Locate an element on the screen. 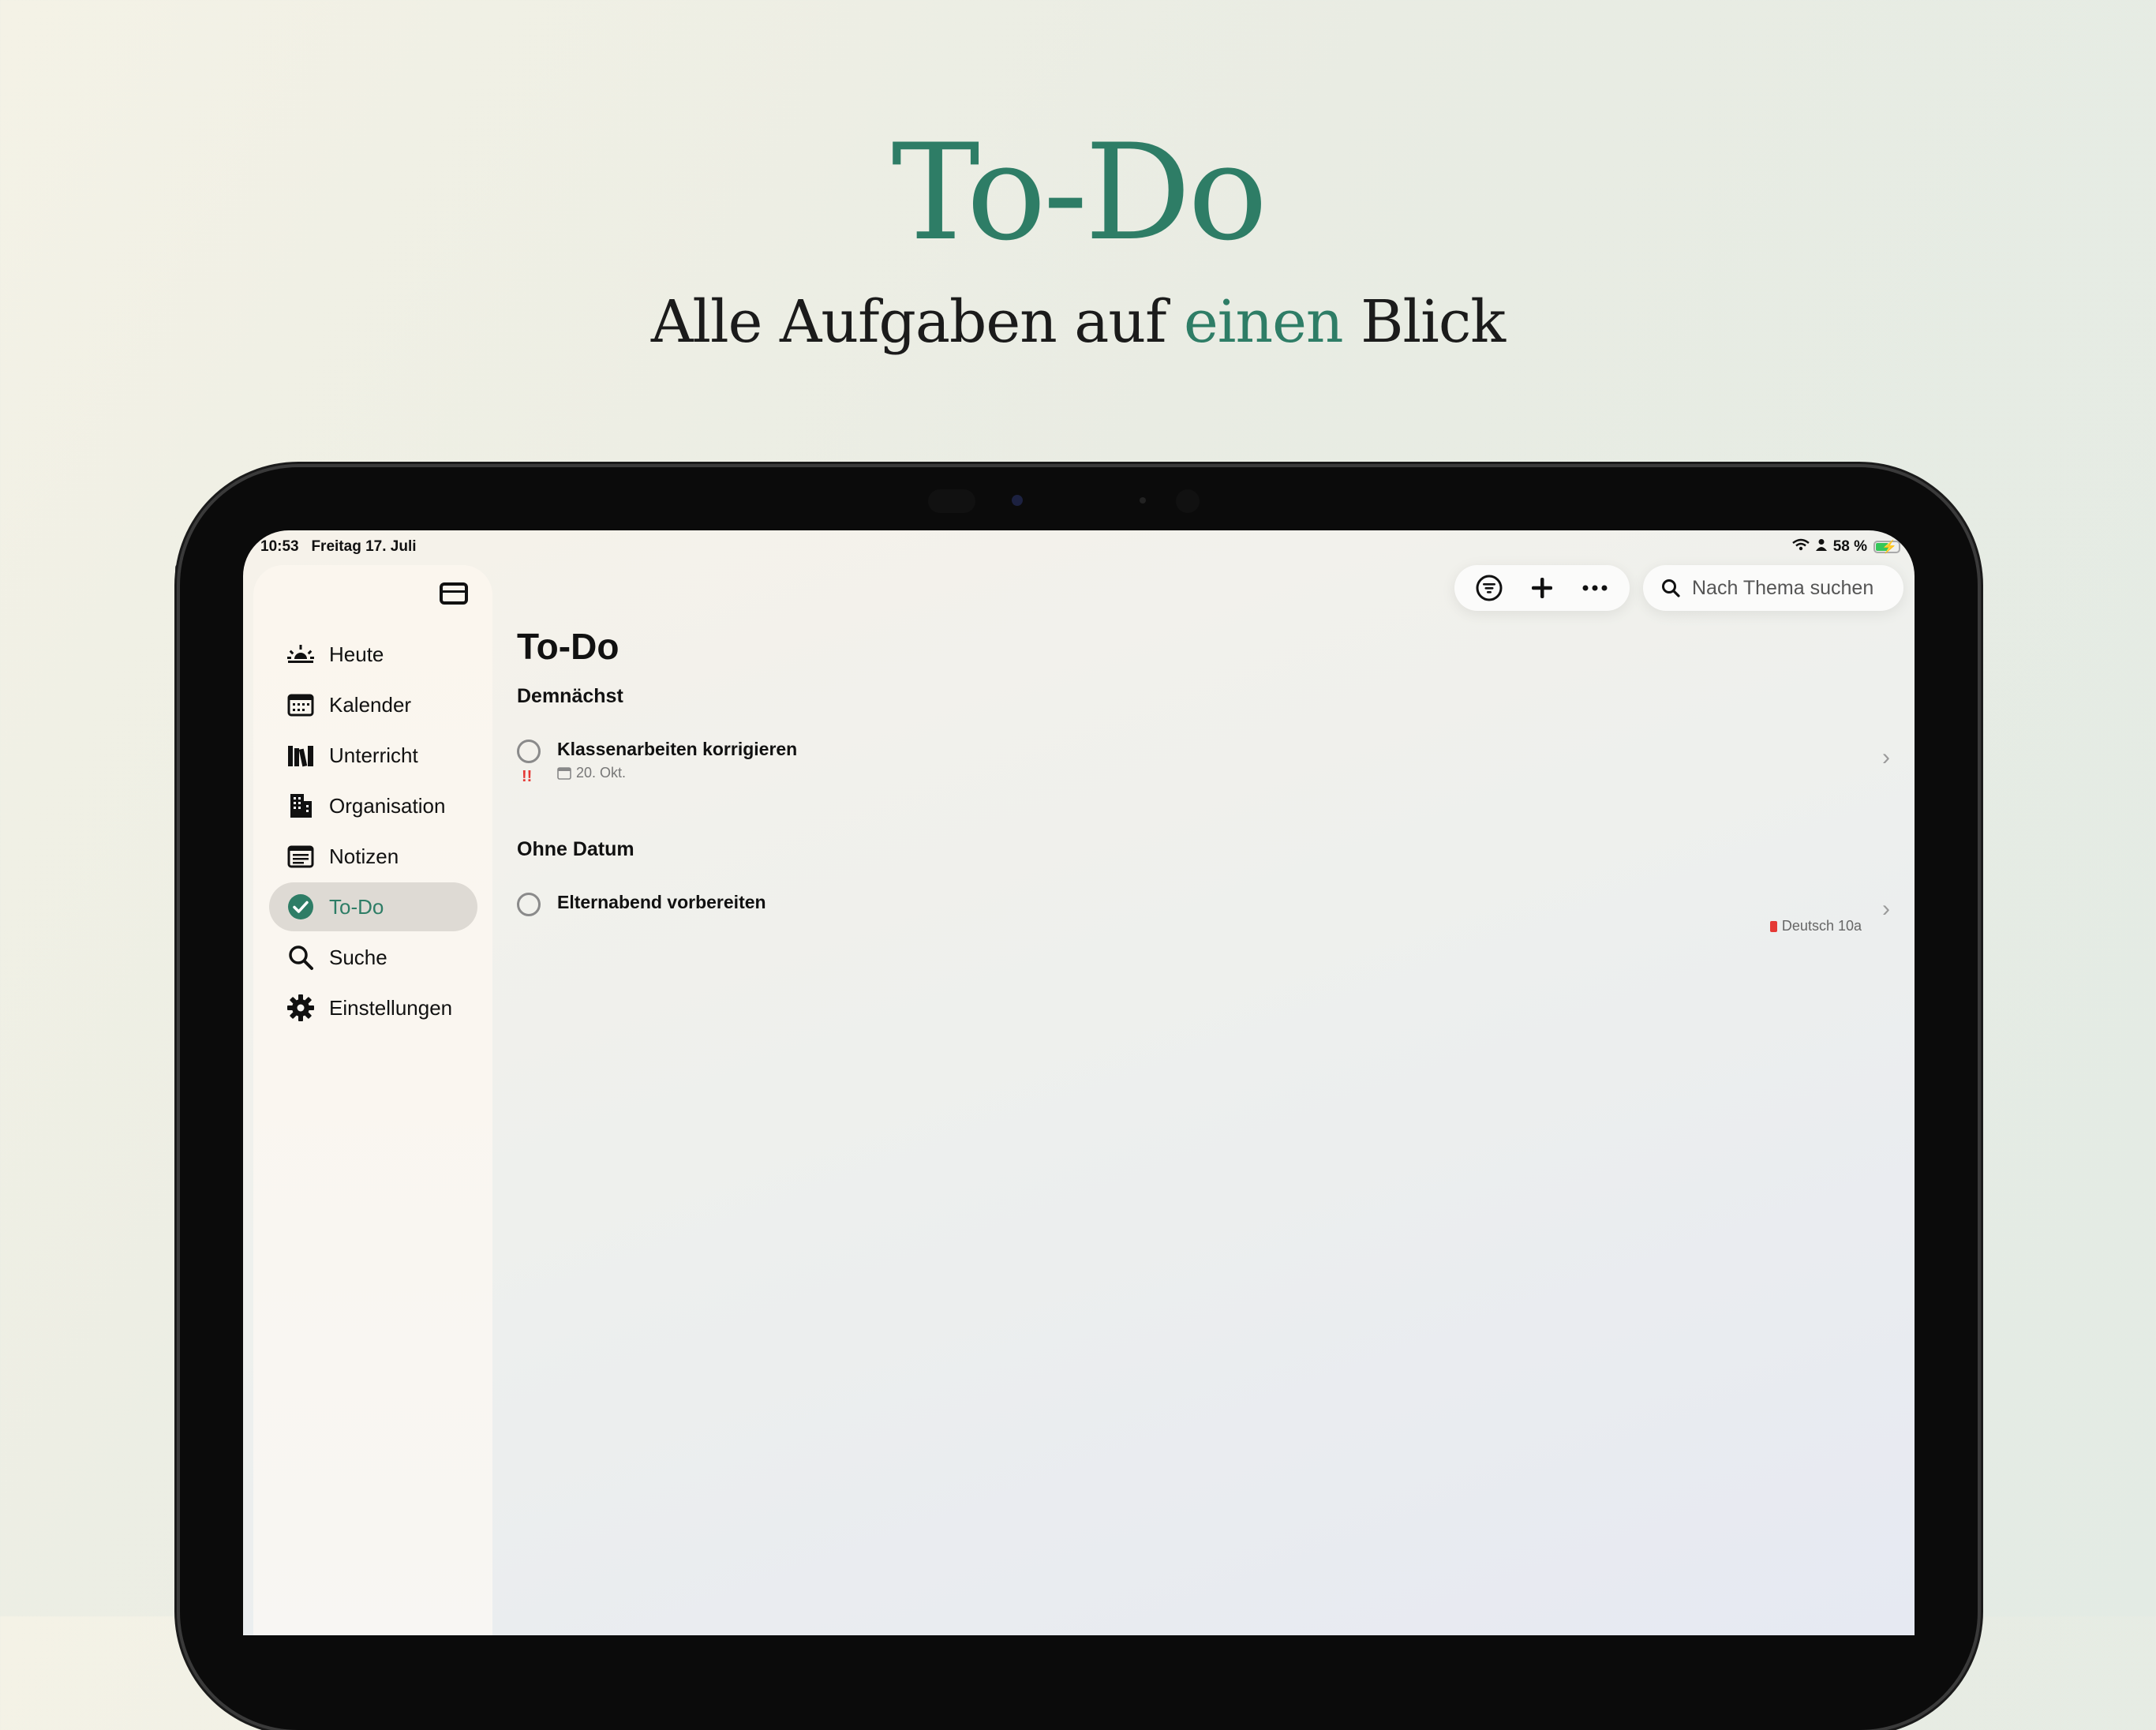 This screenshot has height=1730, width=2156. sidebar-item-label: Unterricht is located at coordinates (373, 755).